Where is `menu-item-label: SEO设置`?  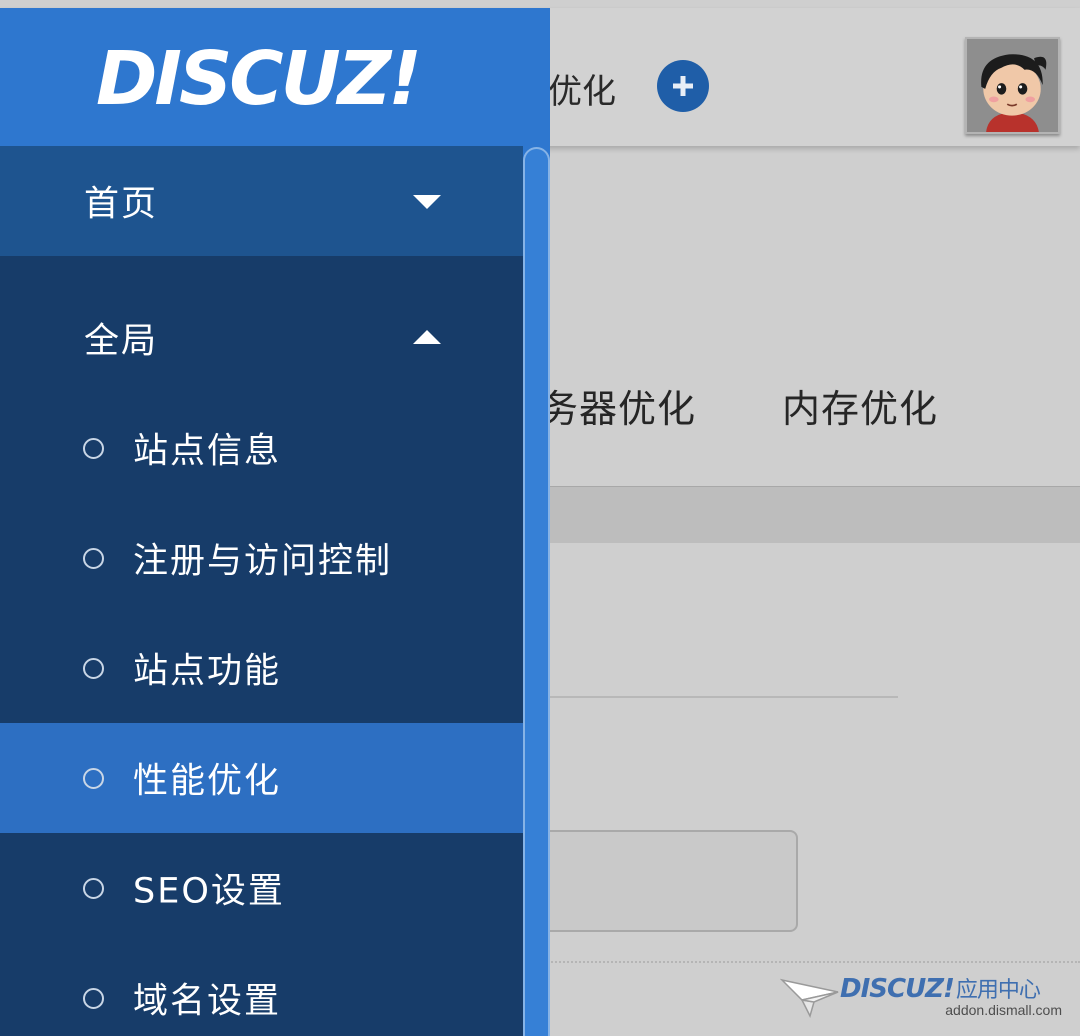 menu-item-label: SEO设置 is located at coordinates (209, 891).